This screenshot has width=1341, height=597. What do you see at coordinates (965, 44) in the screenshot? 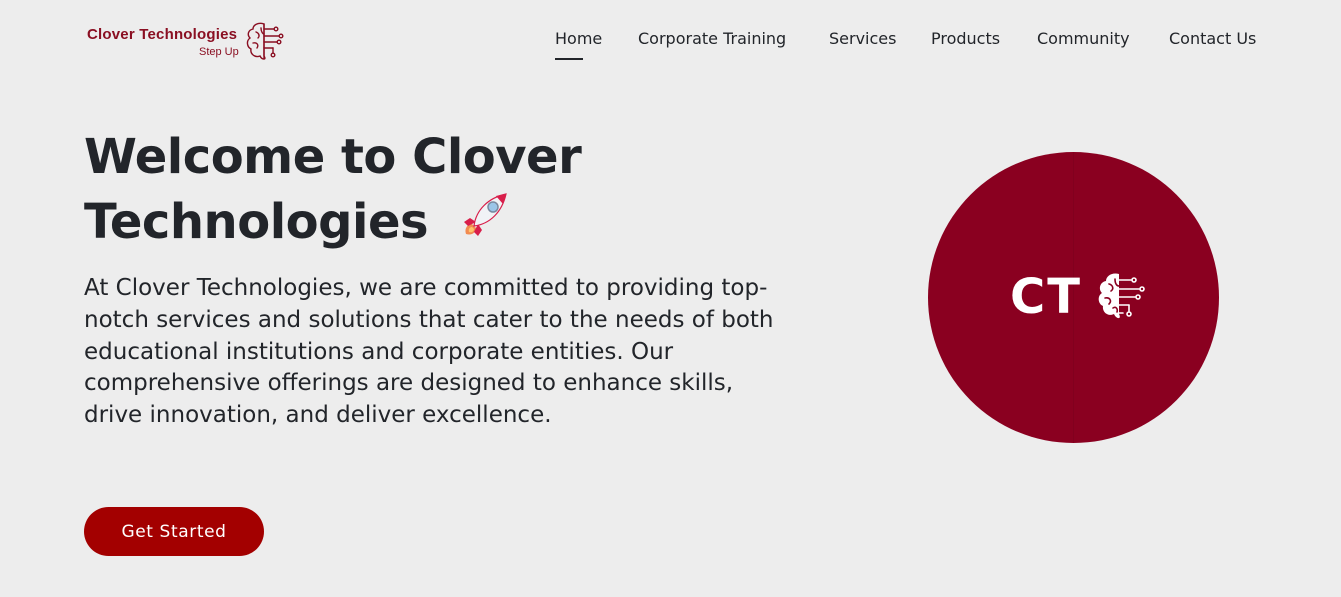
I see `nav-products: Products` at bounding box center [965, 44].